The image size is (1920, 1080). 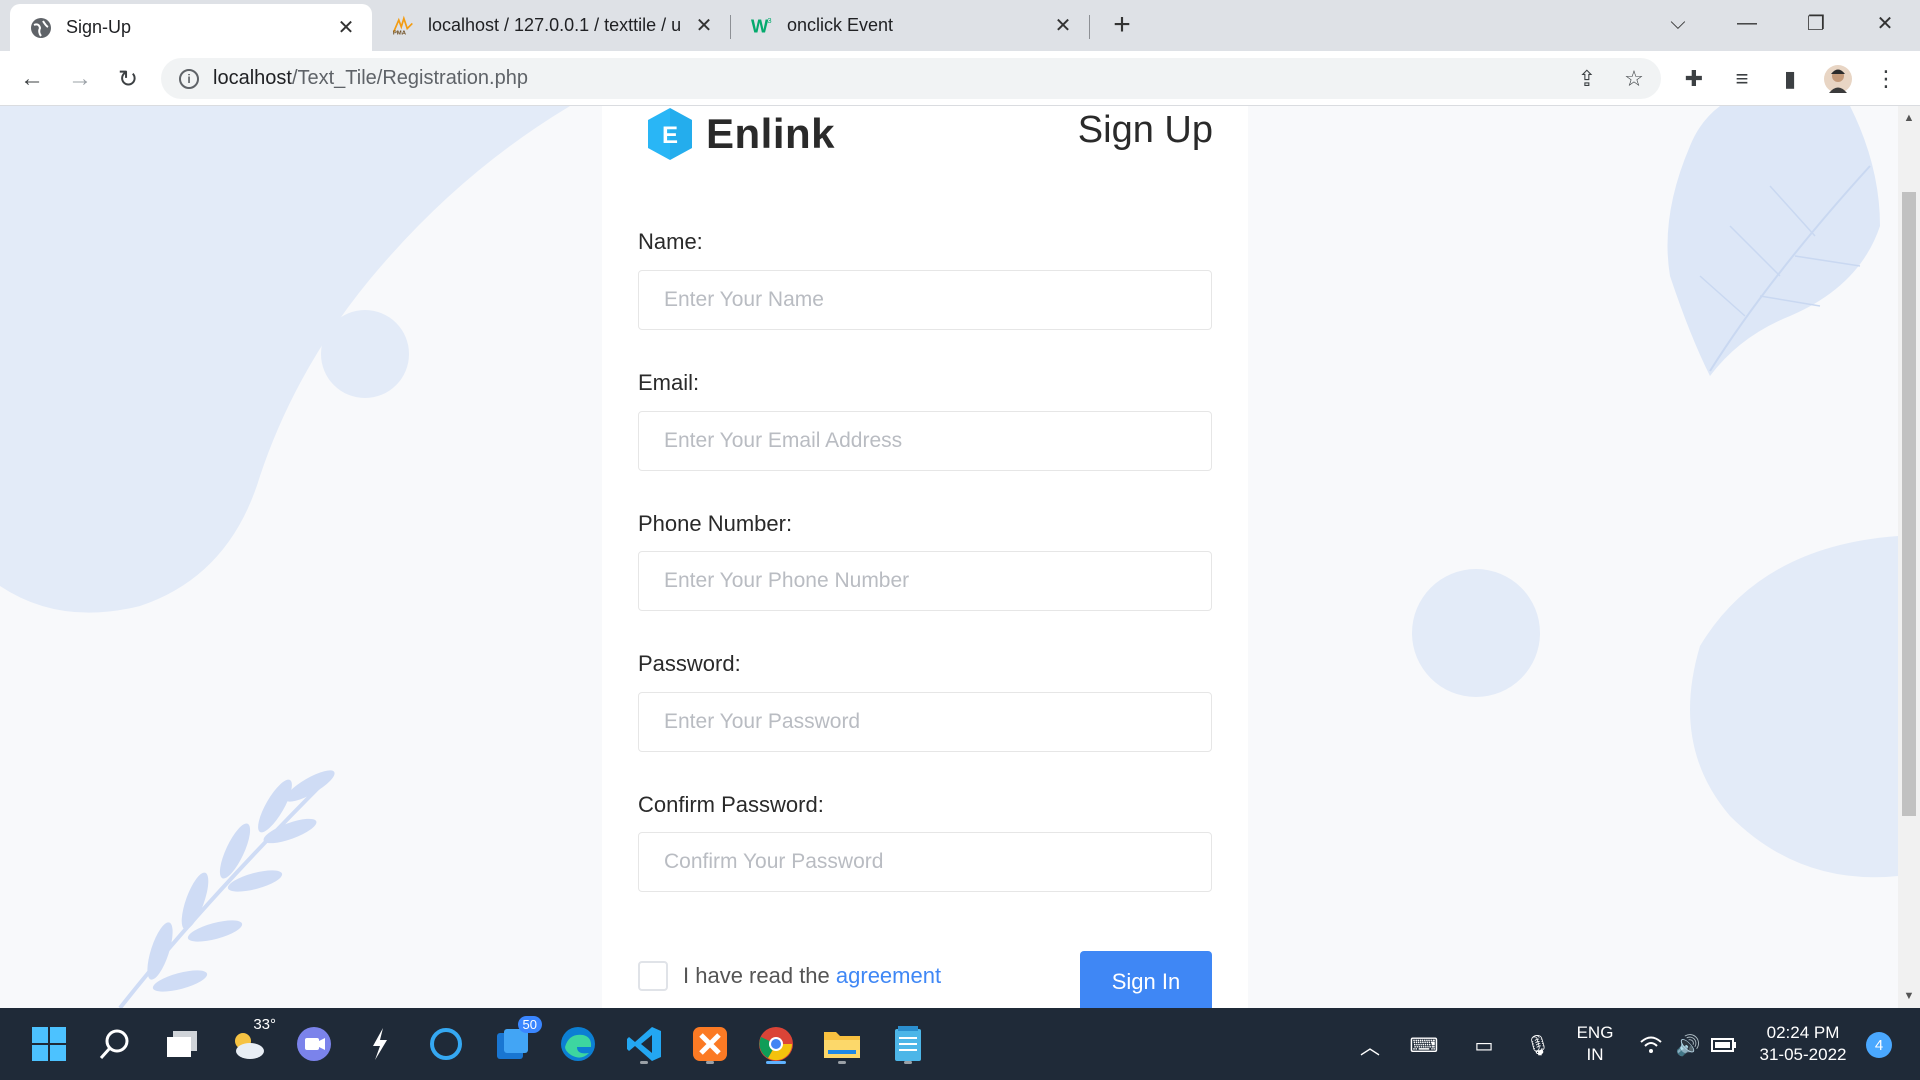 What do you see at coordinates (644, 1044) in the screenshot?
I see `vscode-icon` at bounding box center [644, 1044].